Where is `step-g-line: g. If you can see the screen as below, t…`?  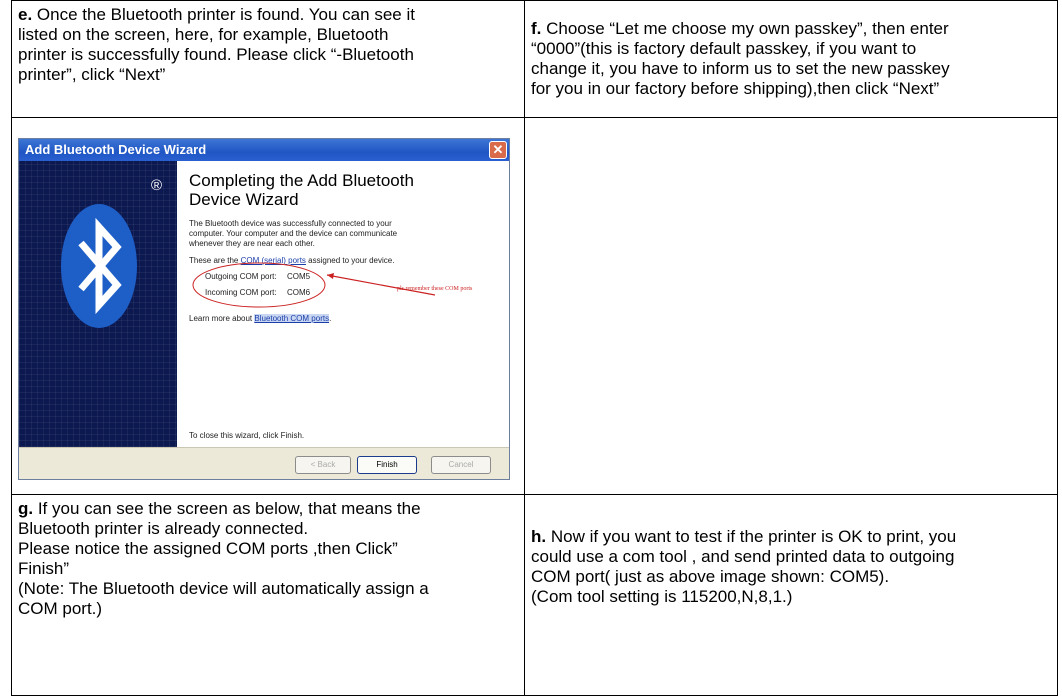 step-g-line: g. If you can see the screen as below, t… is located at coordinates (271, 509).